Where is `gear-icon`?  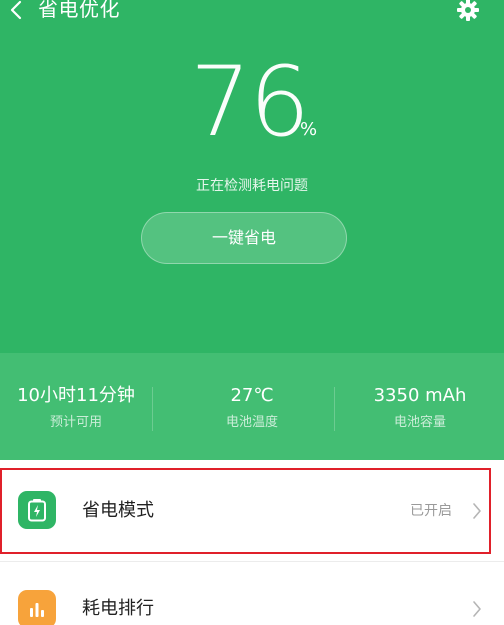 gear-icon is located at coordinates (468, 10).